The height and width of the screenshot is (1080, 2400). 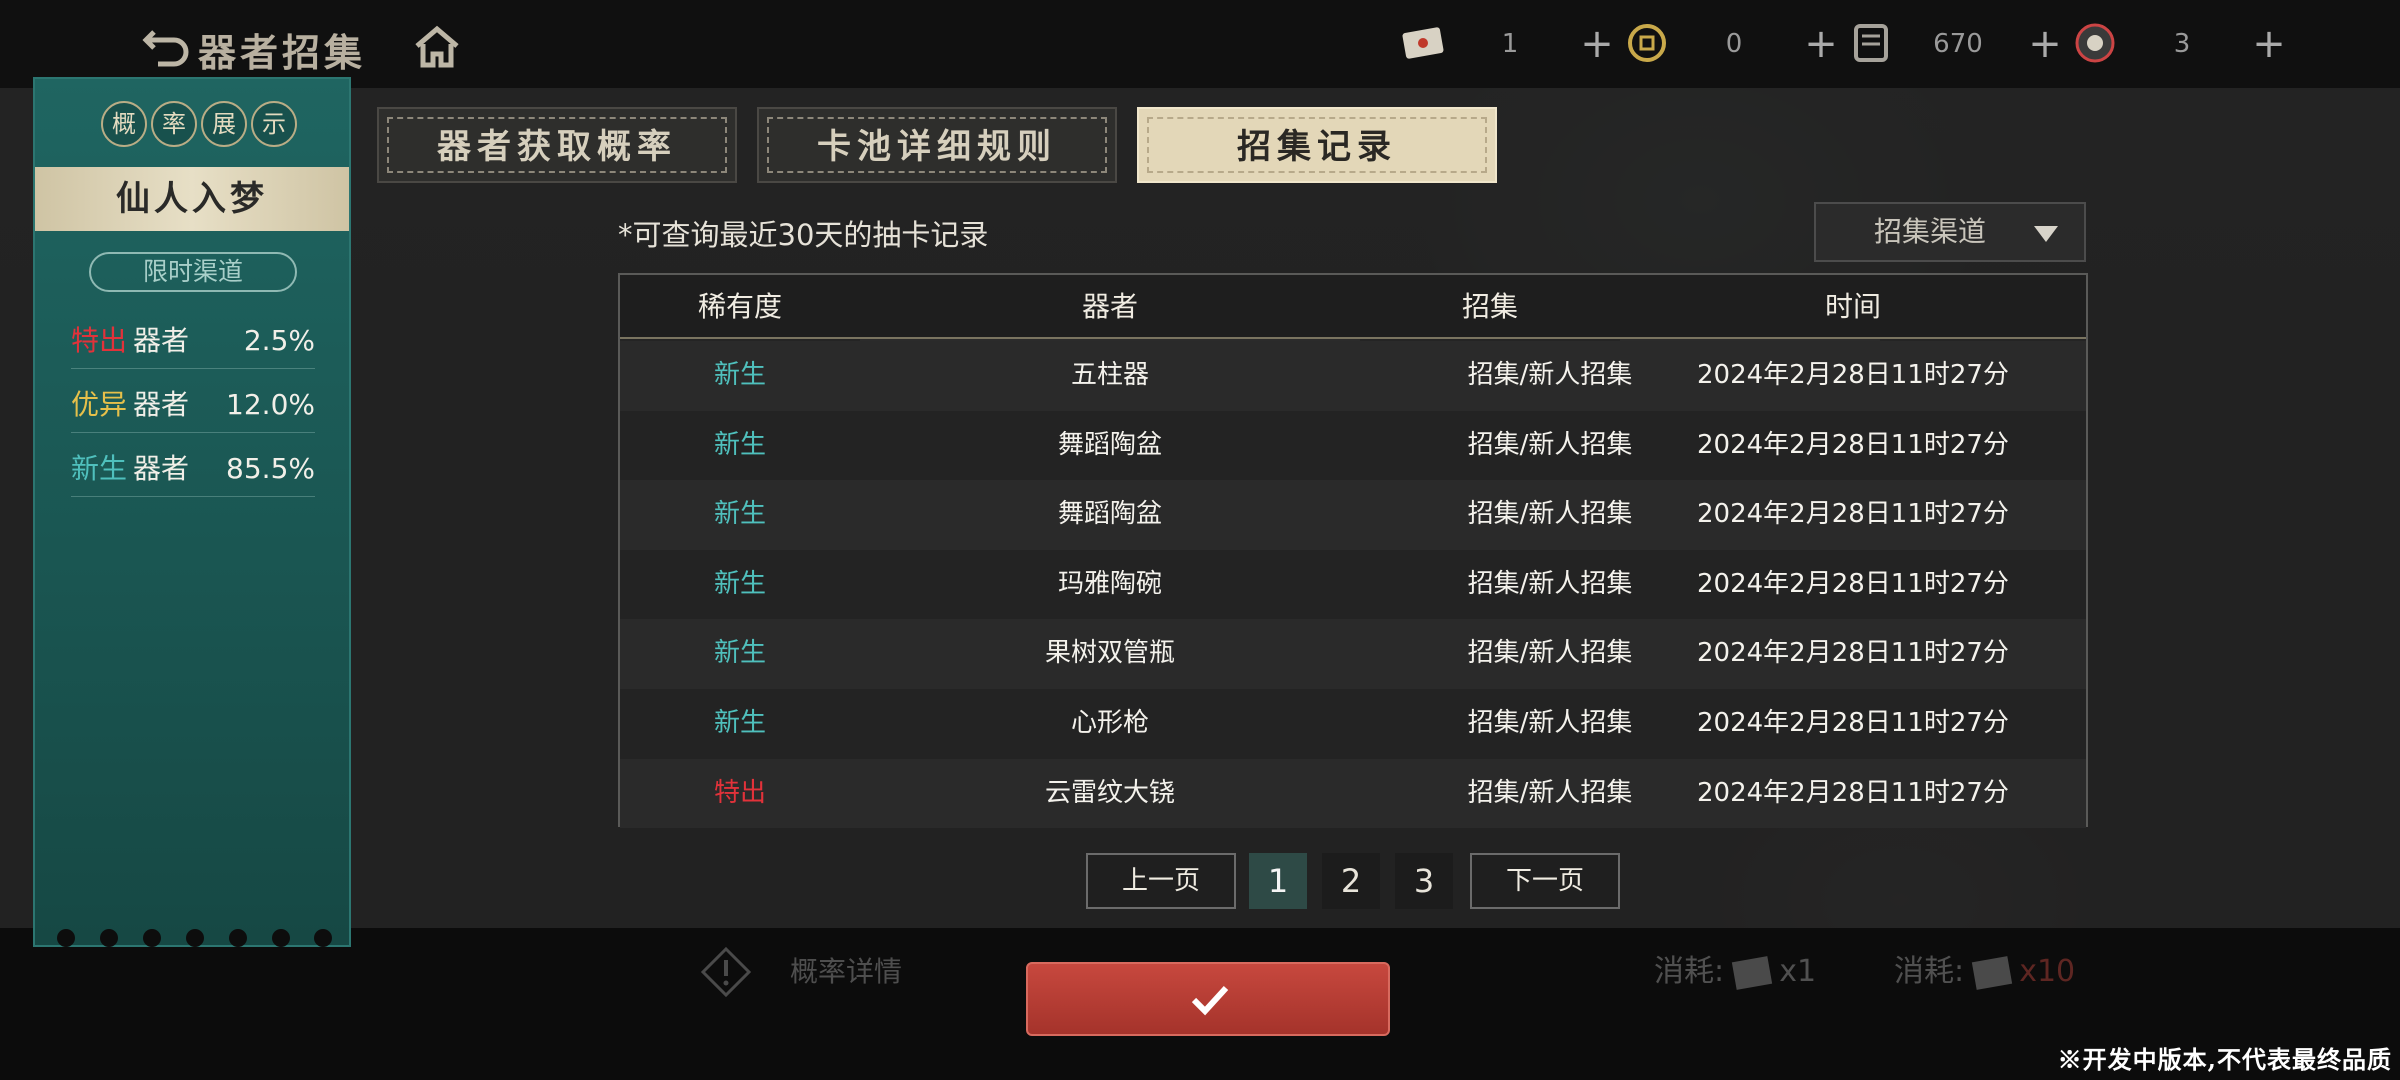 What do you see at coordinates (739, 792) in the screenshot?
I see `cell-rarity: 特出` at bounding box center [739, 792].